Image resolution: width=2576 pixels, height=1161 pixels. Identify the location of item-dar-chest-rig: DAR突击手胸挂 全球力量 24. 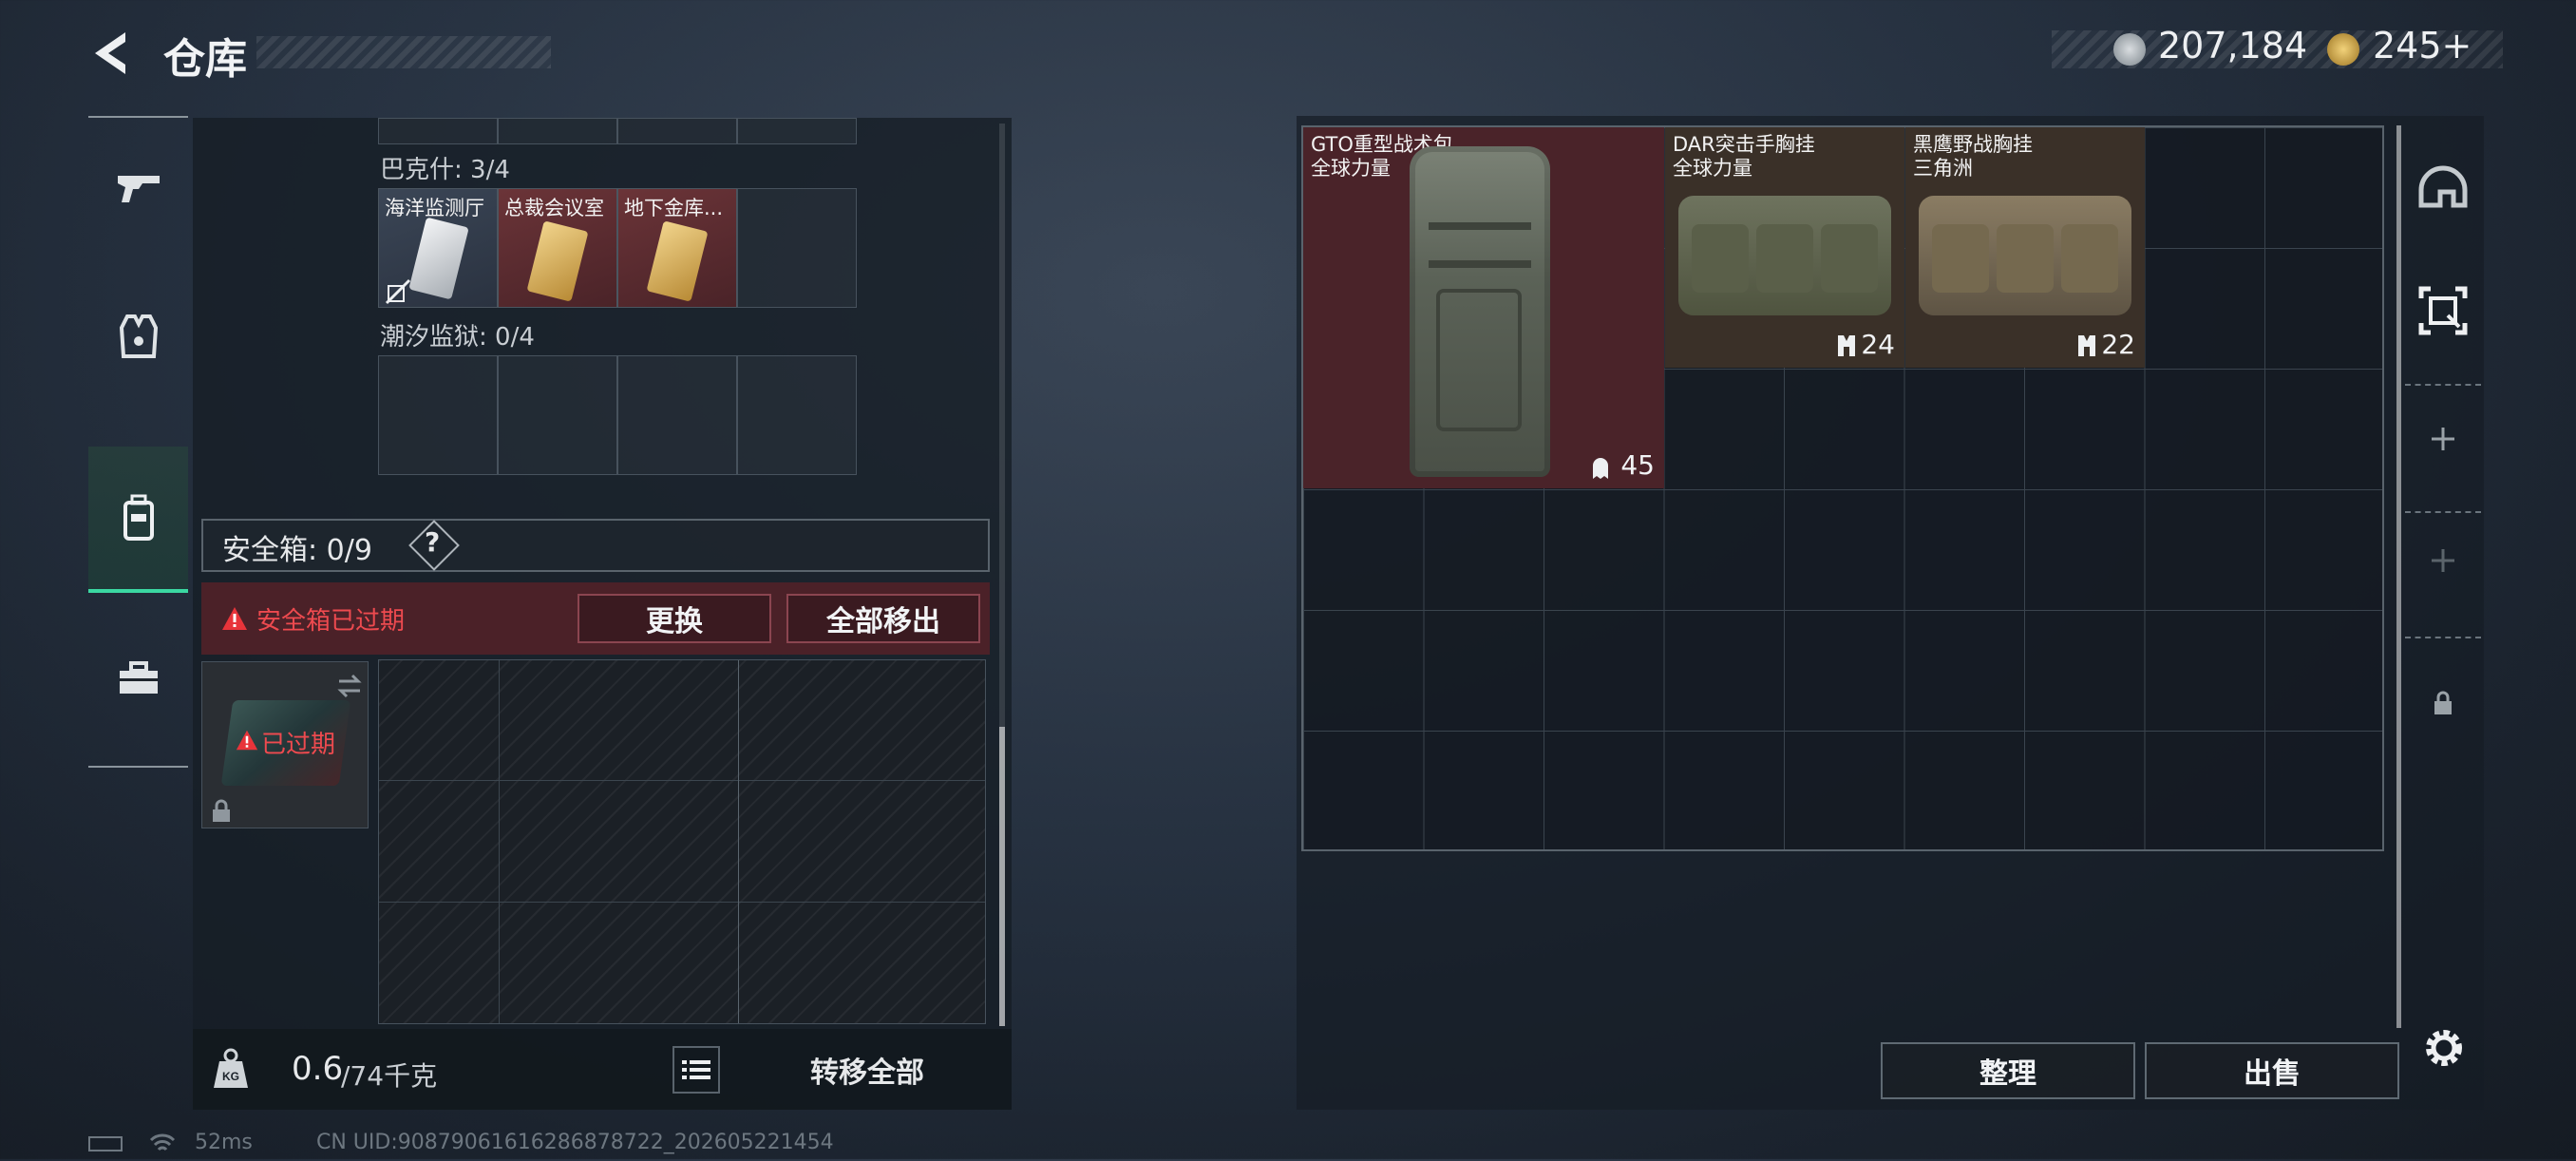
(1784, 247).